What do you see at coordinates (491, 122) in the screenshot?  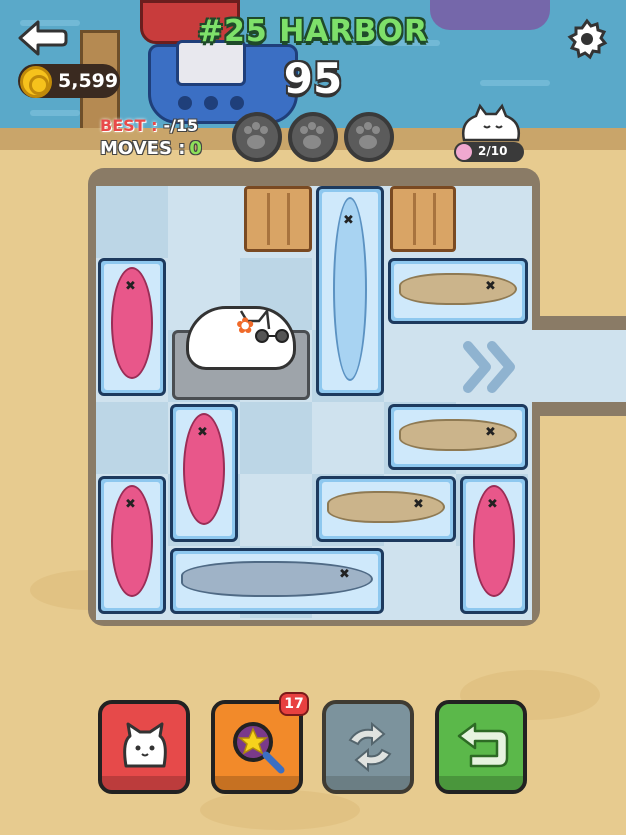 I see `sleeping-cat-icon` at bounding box center [491, 122].